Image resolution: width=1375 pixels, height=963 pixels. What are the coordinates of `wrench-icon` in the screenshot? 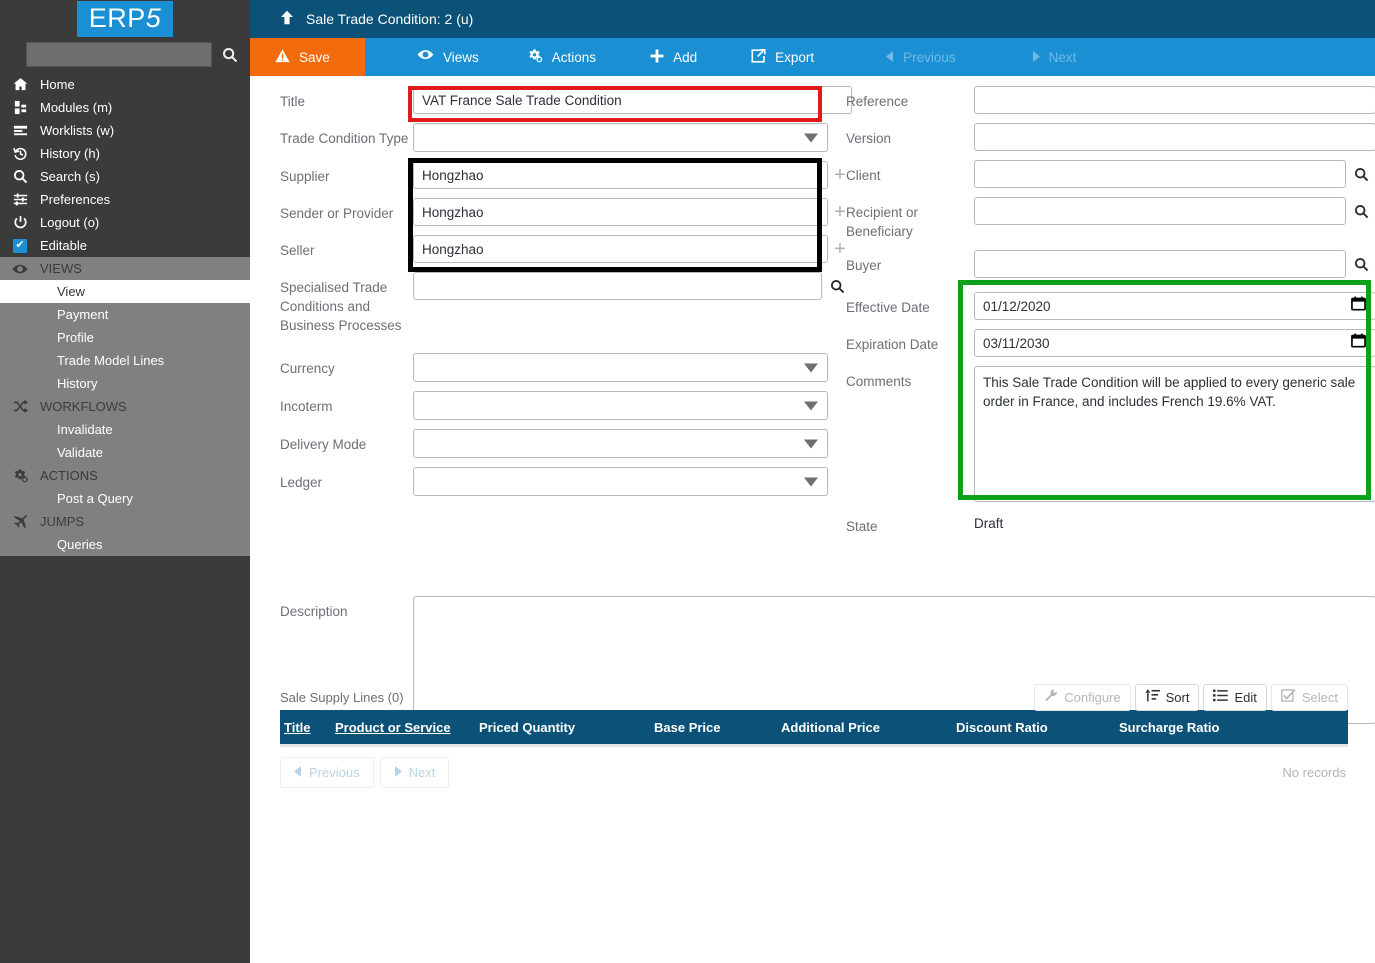 It's located at (1051, 697).